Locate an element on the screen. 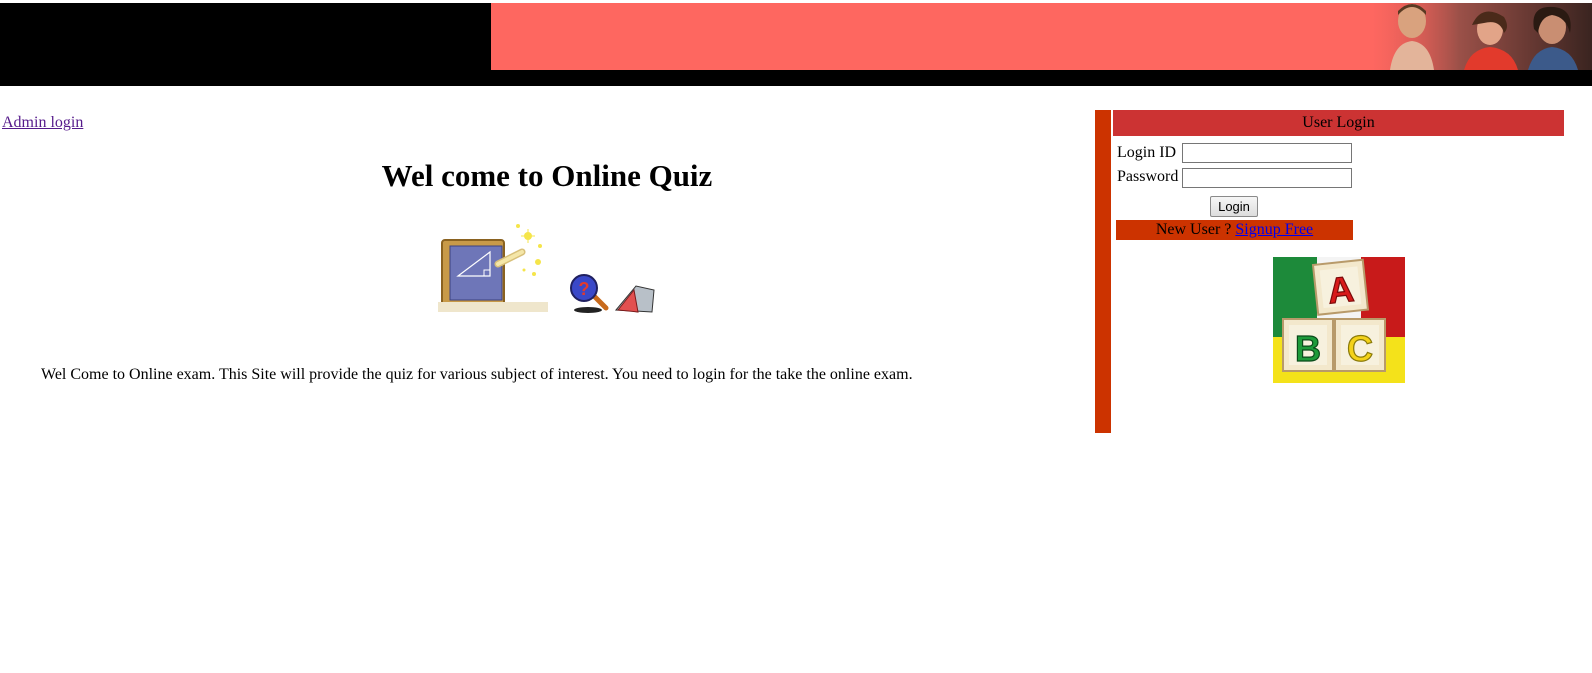  sidebar-accent-bar is located at coordinates (1103, 271).